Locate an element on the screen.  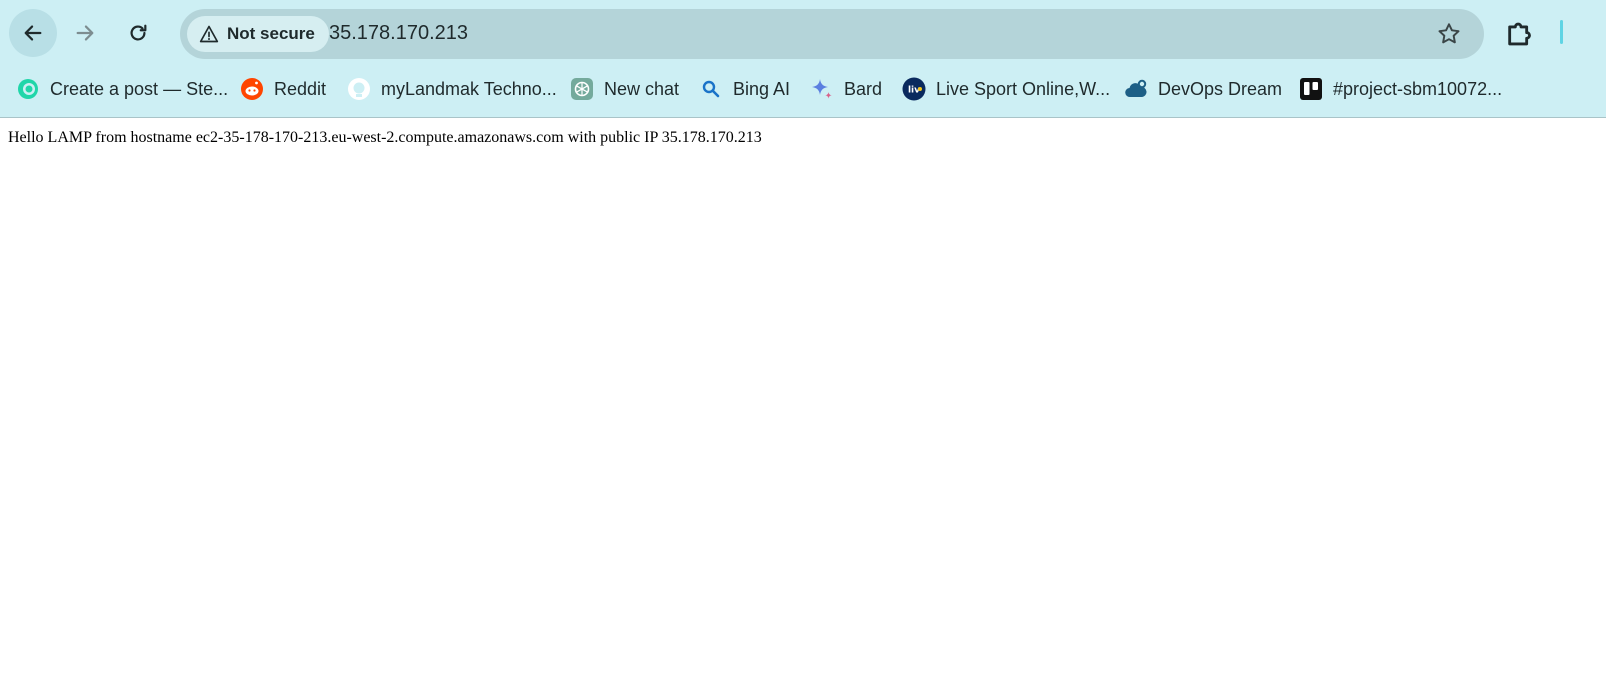
bookmark-bing-ai: Bing AI is located at coordinates (744, 89).